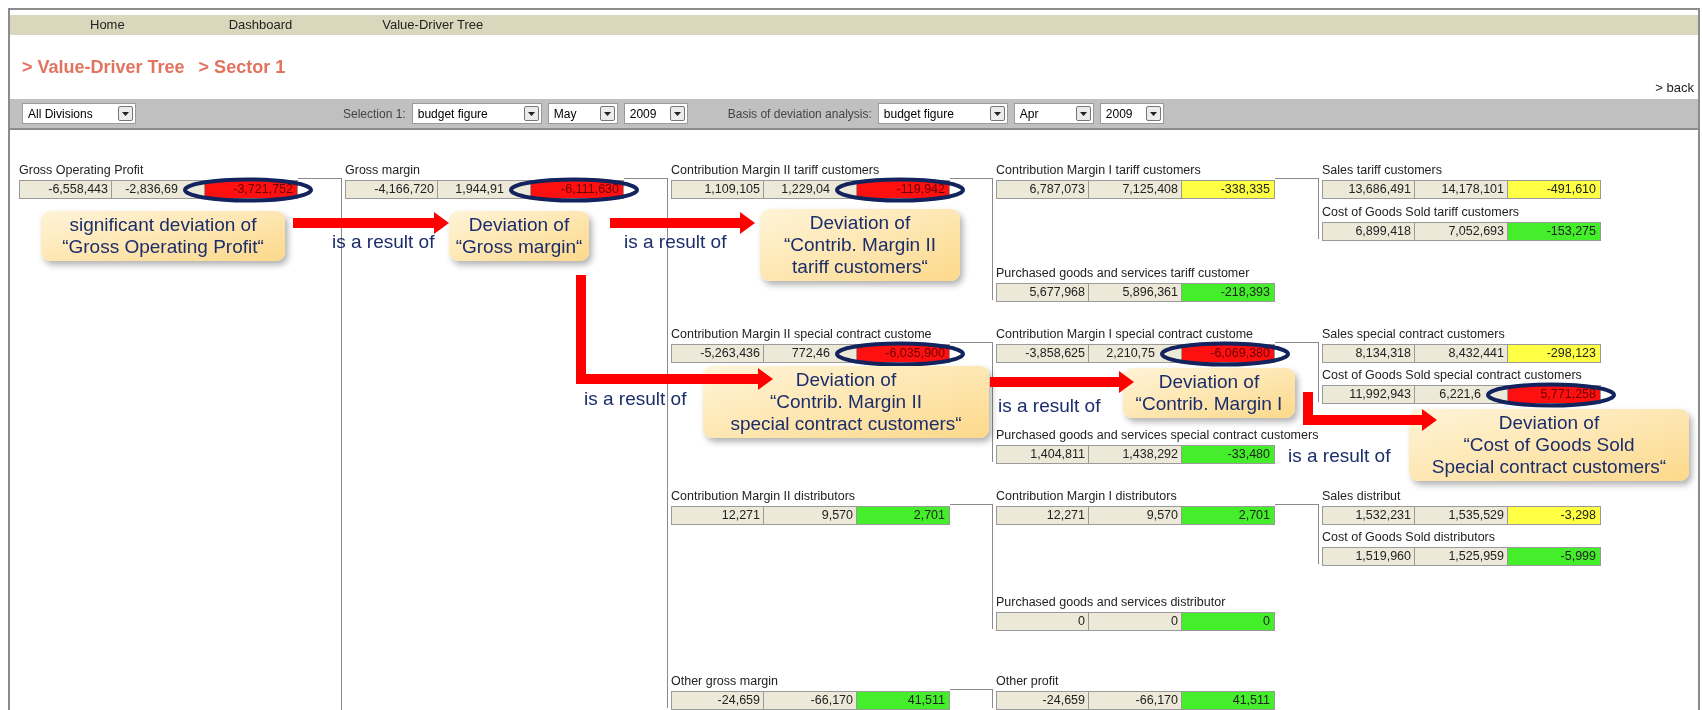 The height and width of the screenshot is (710, 1702). What do you see at coordinates (1368, 189) in the screenshot?
I see `value-cell: 13,686,491` at bounding box center [1368, 189].